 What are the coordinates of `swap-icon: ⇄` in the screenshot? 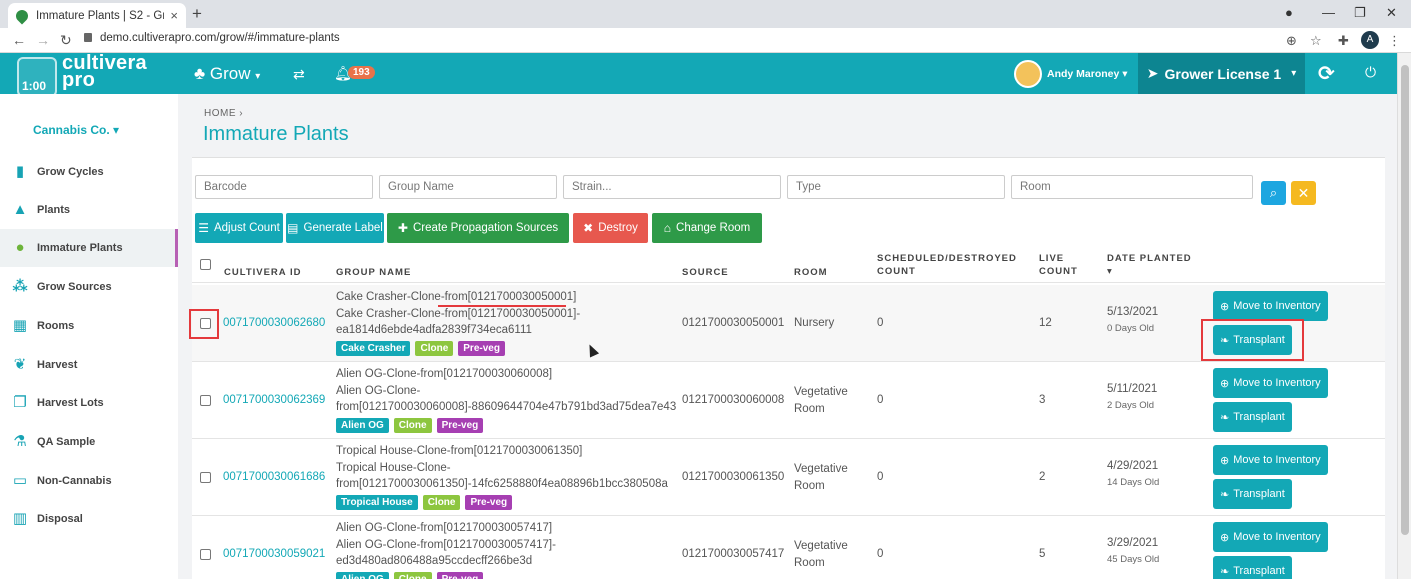 It's located at (299, 74).